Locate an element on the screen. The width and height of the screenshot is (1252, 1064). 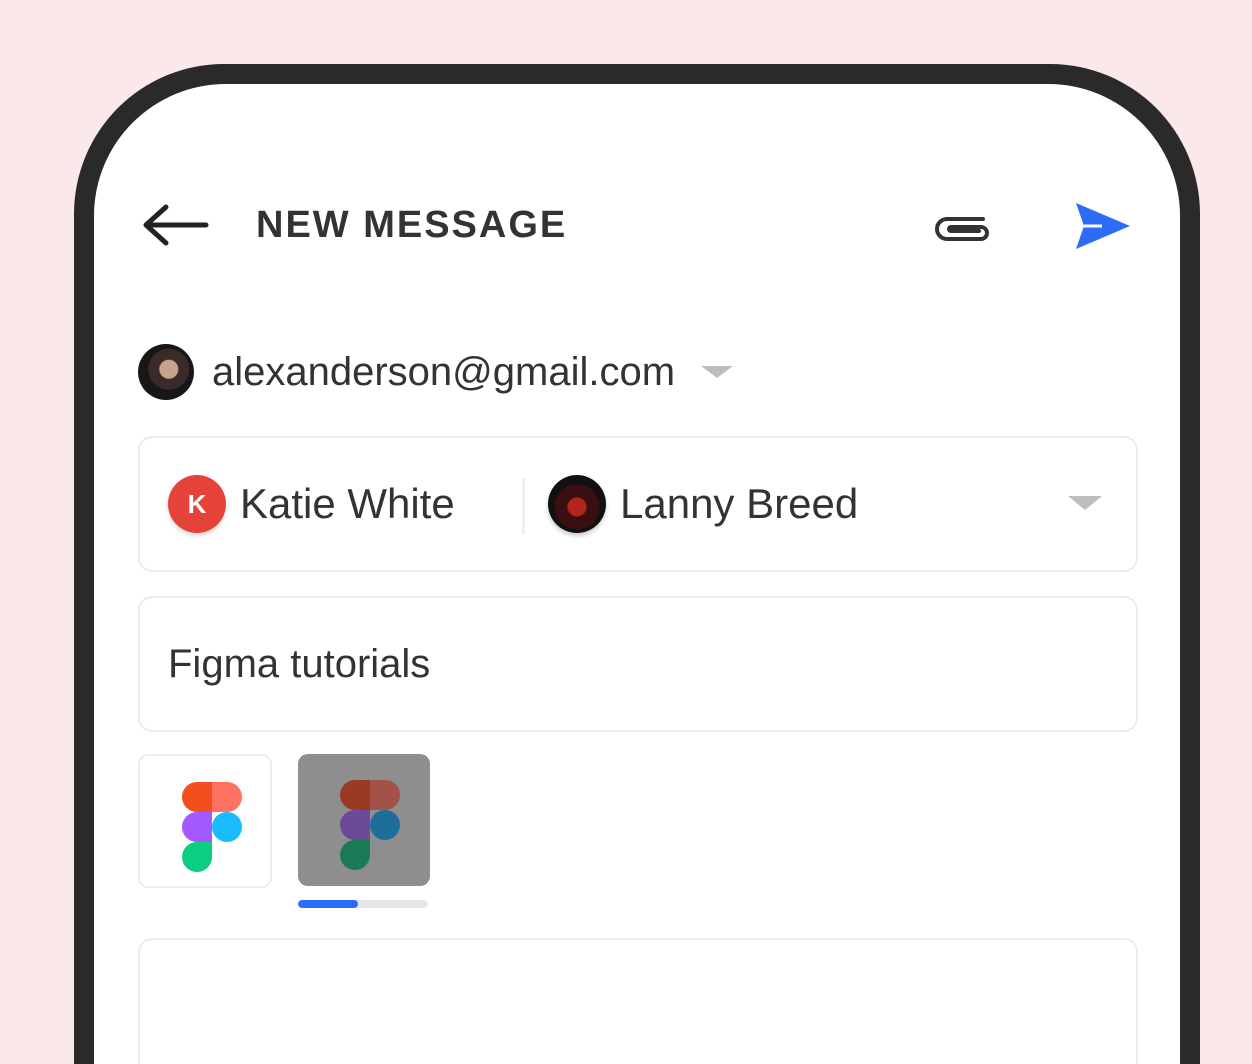
upload-progress-fill is located at coordinates (328, 904).